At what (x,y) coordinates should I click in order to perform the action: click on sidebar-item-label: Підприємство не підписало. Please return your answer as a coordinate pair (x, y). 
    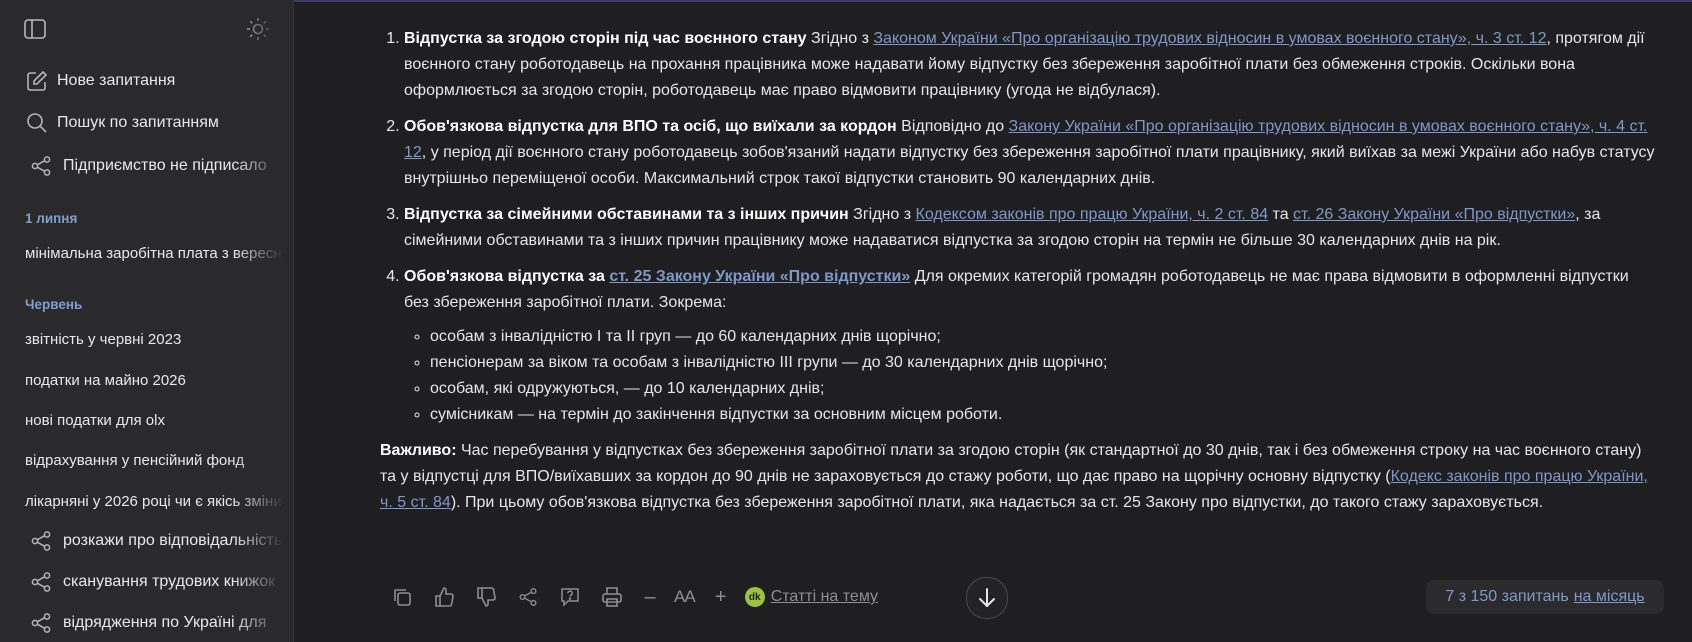
    Looking at the image, I should click on (165, 165).